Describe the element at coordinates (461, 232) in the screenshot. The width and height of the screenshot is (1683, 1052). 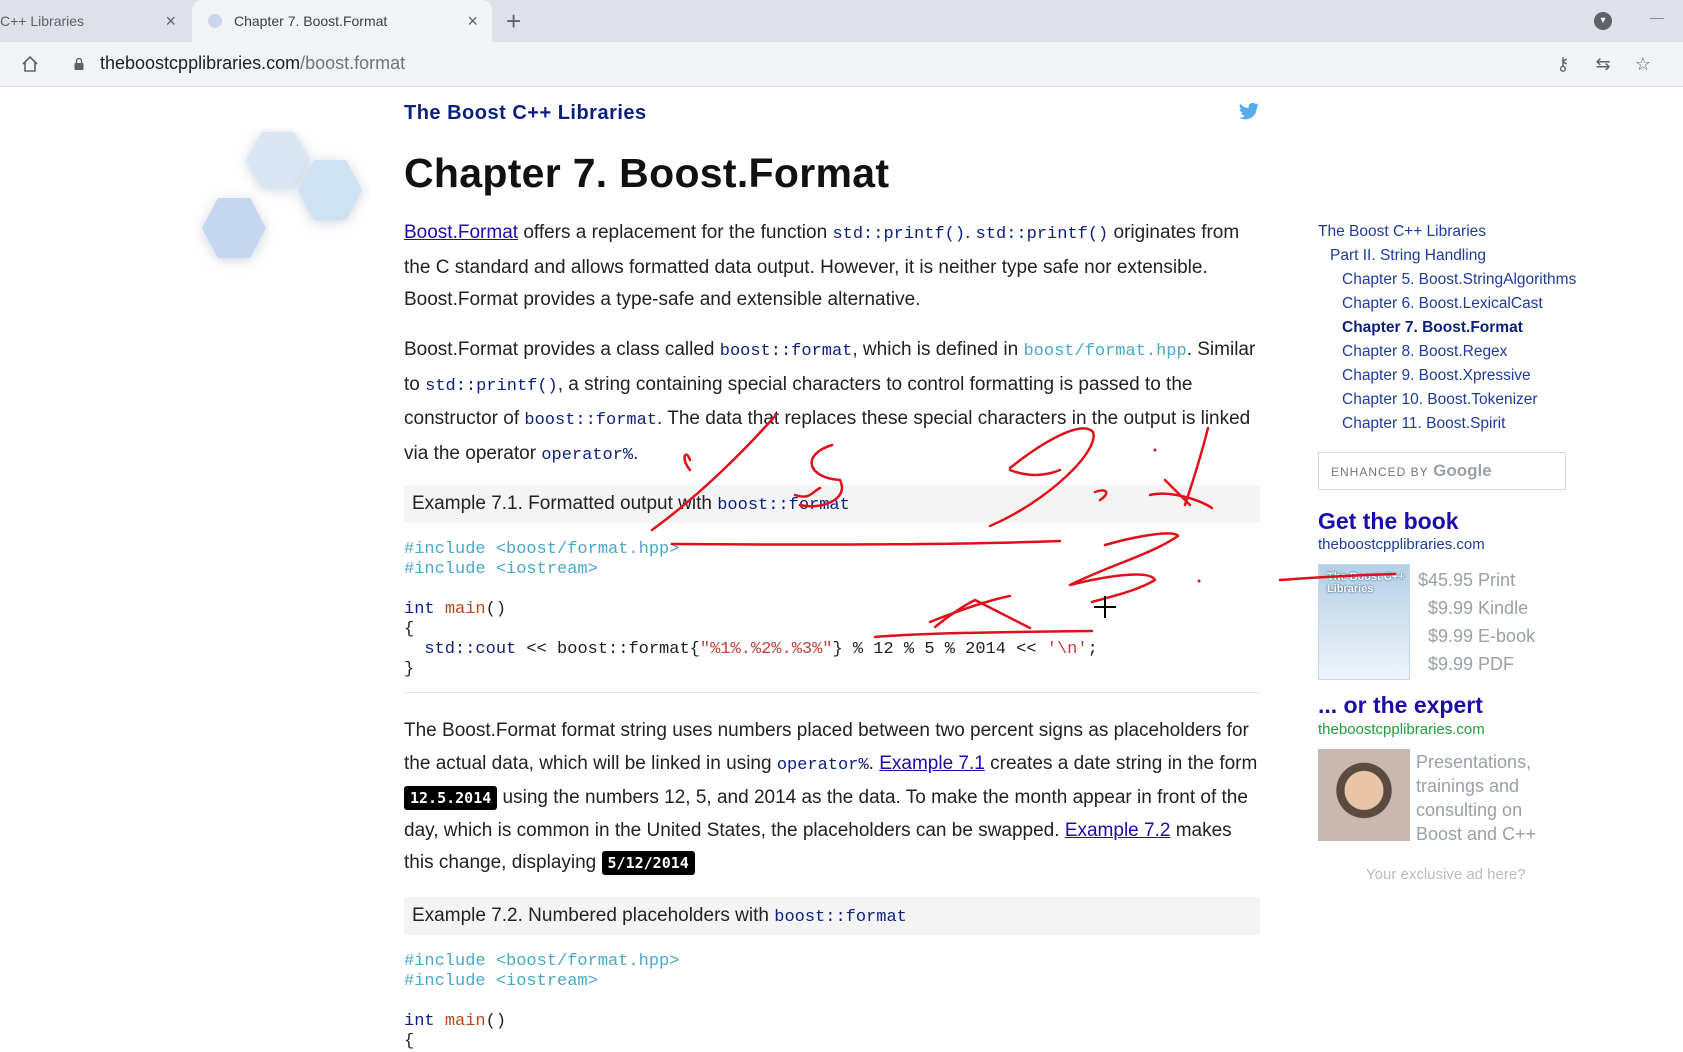
I see `boost-format-link: Boost.Format` at that location.